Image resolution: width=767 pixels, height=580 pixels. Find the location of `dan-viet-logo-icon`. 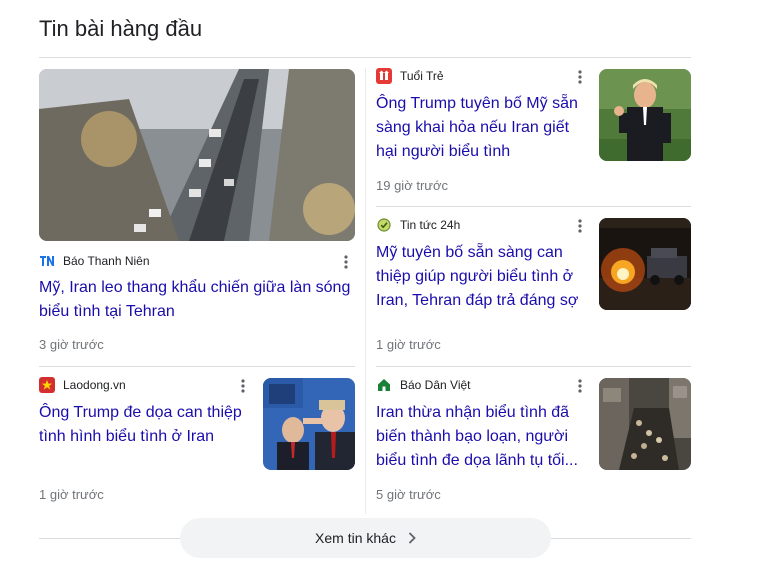

dan-viet-logo-icon is located at coordinates (384, 385).